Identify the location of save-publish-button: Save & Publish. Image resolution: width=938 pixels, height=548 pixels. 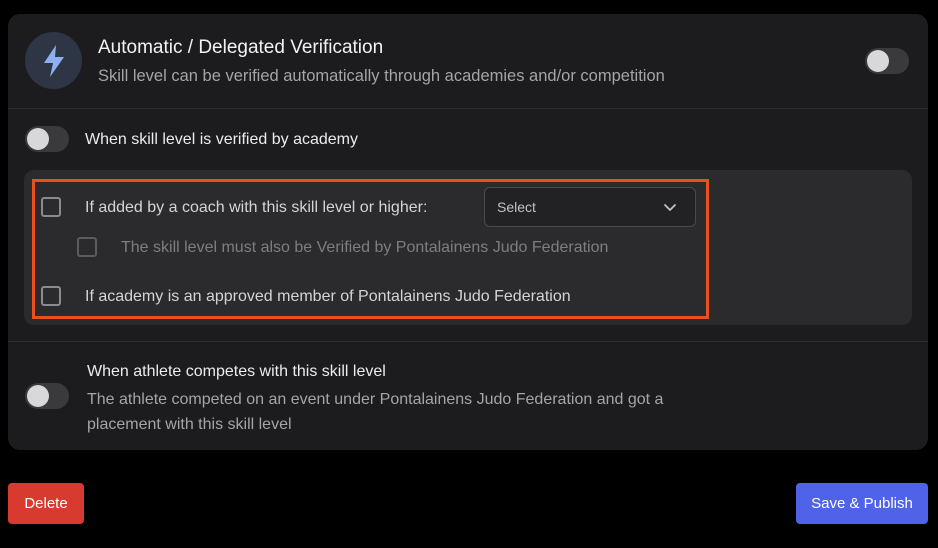
(862, 503).